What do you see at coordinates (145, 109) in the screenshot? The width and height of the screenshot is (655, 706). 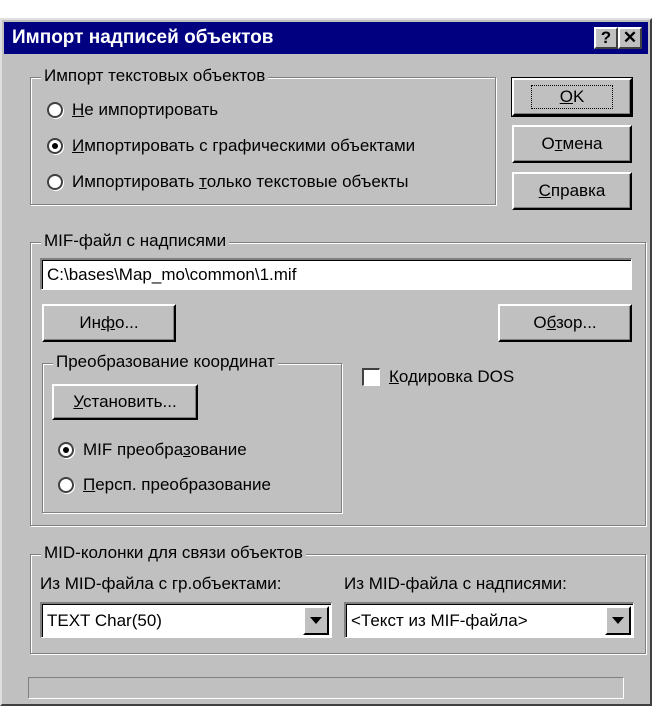 I see `radio-no-import-label: Не импортировать` at bounding box center [145, 109].